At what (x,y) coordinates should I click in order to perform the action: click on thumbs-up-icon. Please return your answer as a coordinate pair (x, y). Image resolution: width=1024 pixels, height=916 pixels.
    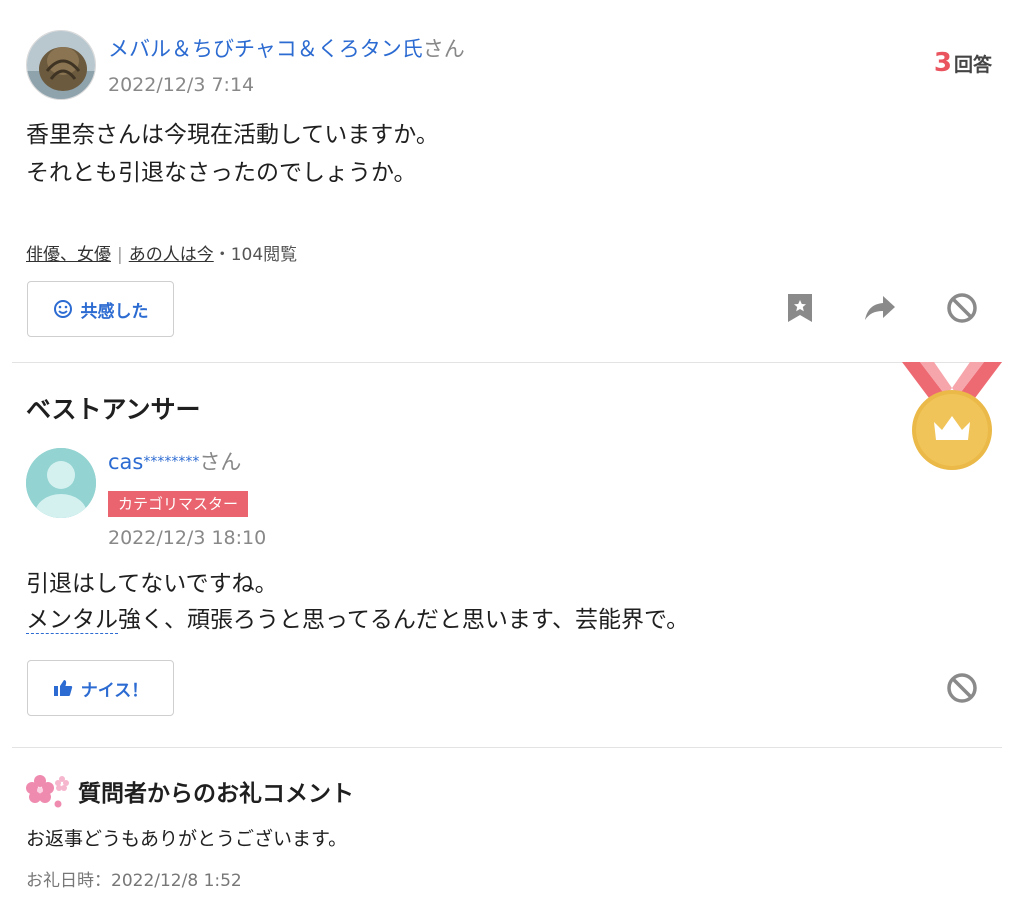
    Looking at the image, I should click on (63, 688).